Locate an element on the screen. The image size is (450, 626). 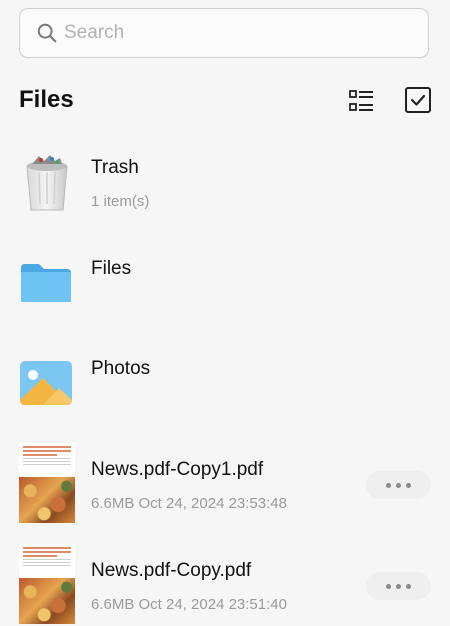
page-title: Files is located at coordinates (46, 99).